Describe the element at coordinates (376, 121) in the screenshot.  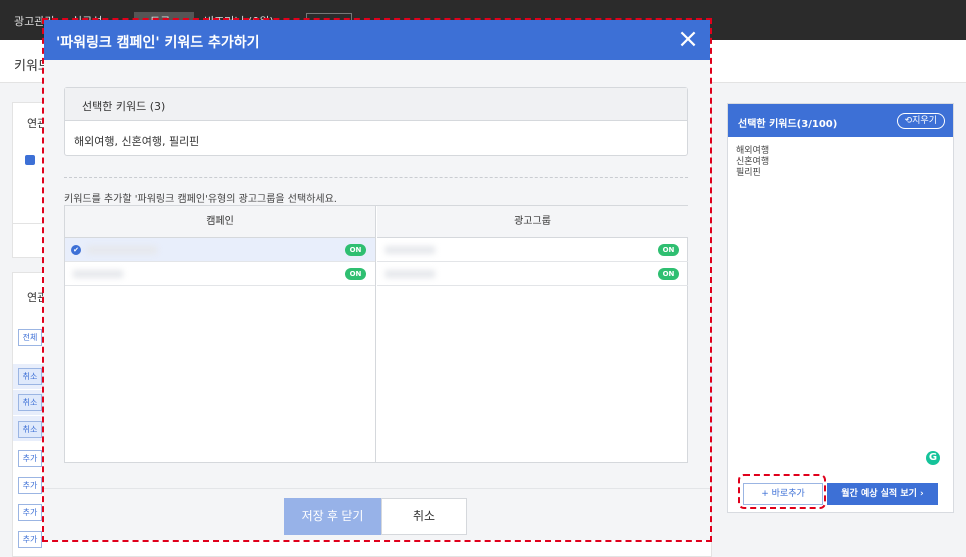
I see `selected-keywords-box: 선택한 키워드 (3) 해외여행, 신혼여행, 필리핀` at that location.